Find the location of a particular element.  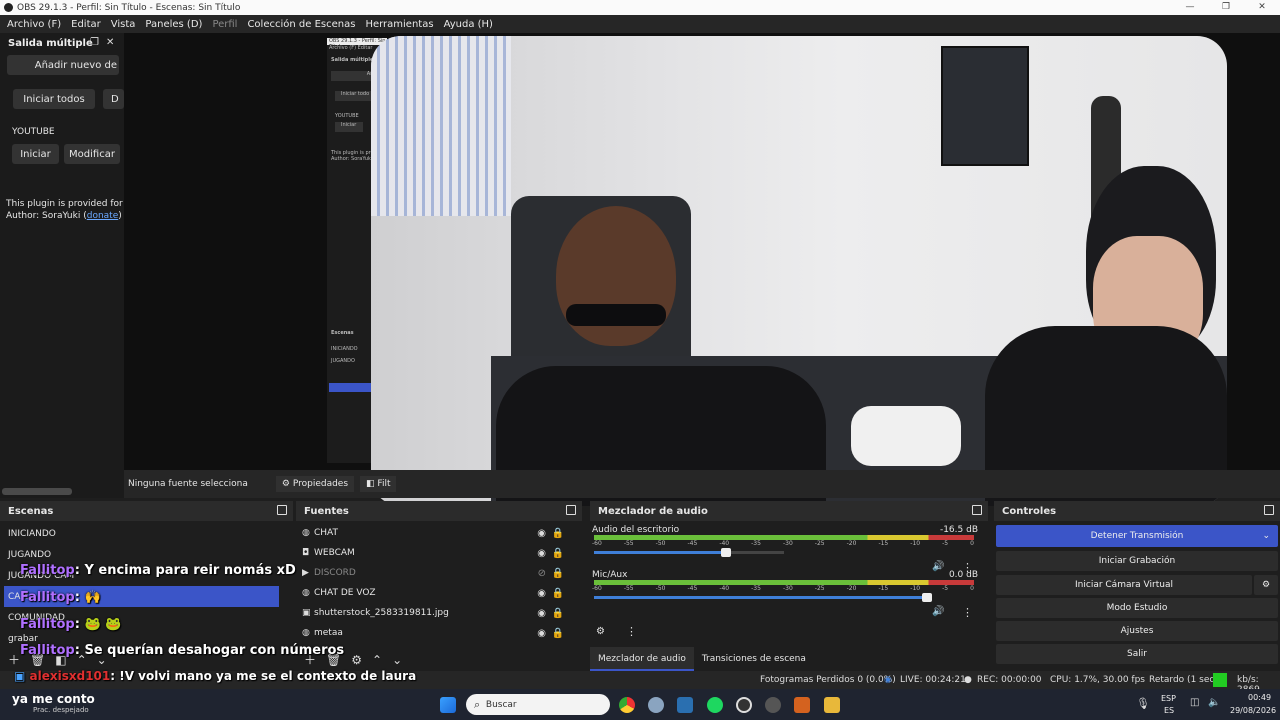

globe-icon: ◍ is located at coordinates (306, 593).